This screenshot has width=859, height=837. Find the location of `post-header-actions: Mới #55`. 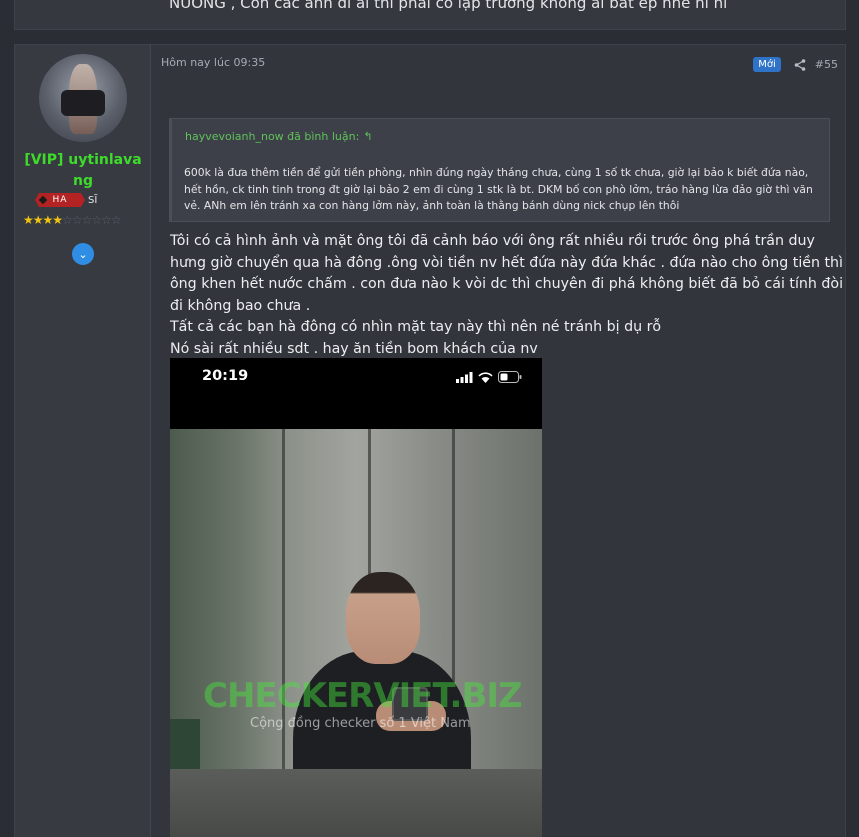

post-header-actions: Mới #55 is located at coordinates (795, 64).